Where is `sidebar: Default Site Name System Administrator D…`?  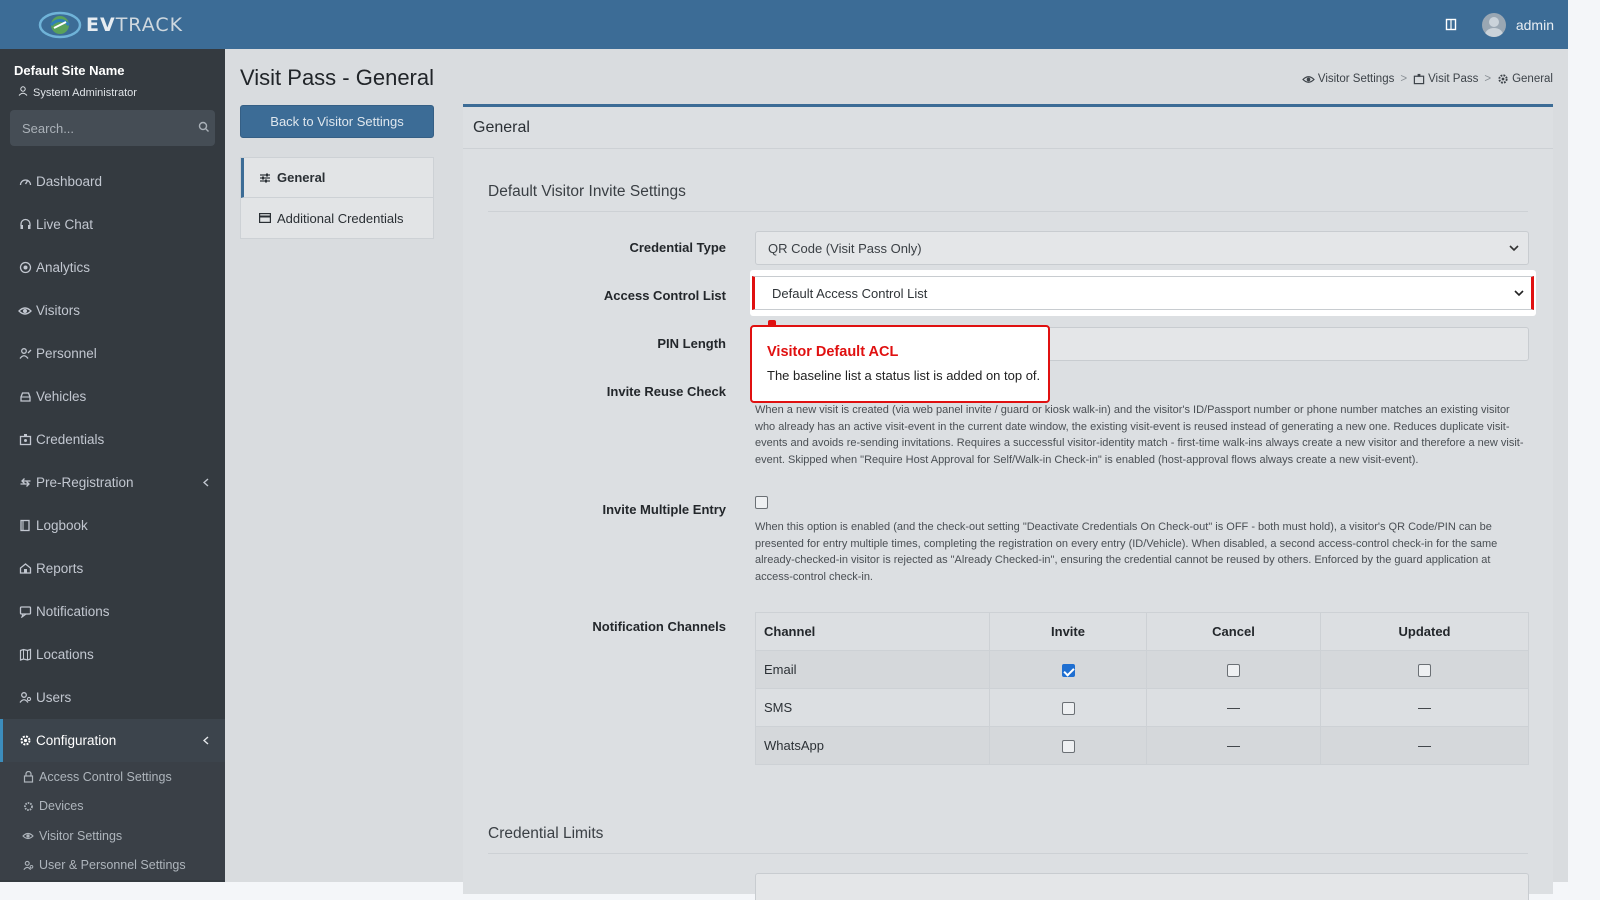
sidebar: Default Site Name System Administrator D… is located at coordinates (112, 465).